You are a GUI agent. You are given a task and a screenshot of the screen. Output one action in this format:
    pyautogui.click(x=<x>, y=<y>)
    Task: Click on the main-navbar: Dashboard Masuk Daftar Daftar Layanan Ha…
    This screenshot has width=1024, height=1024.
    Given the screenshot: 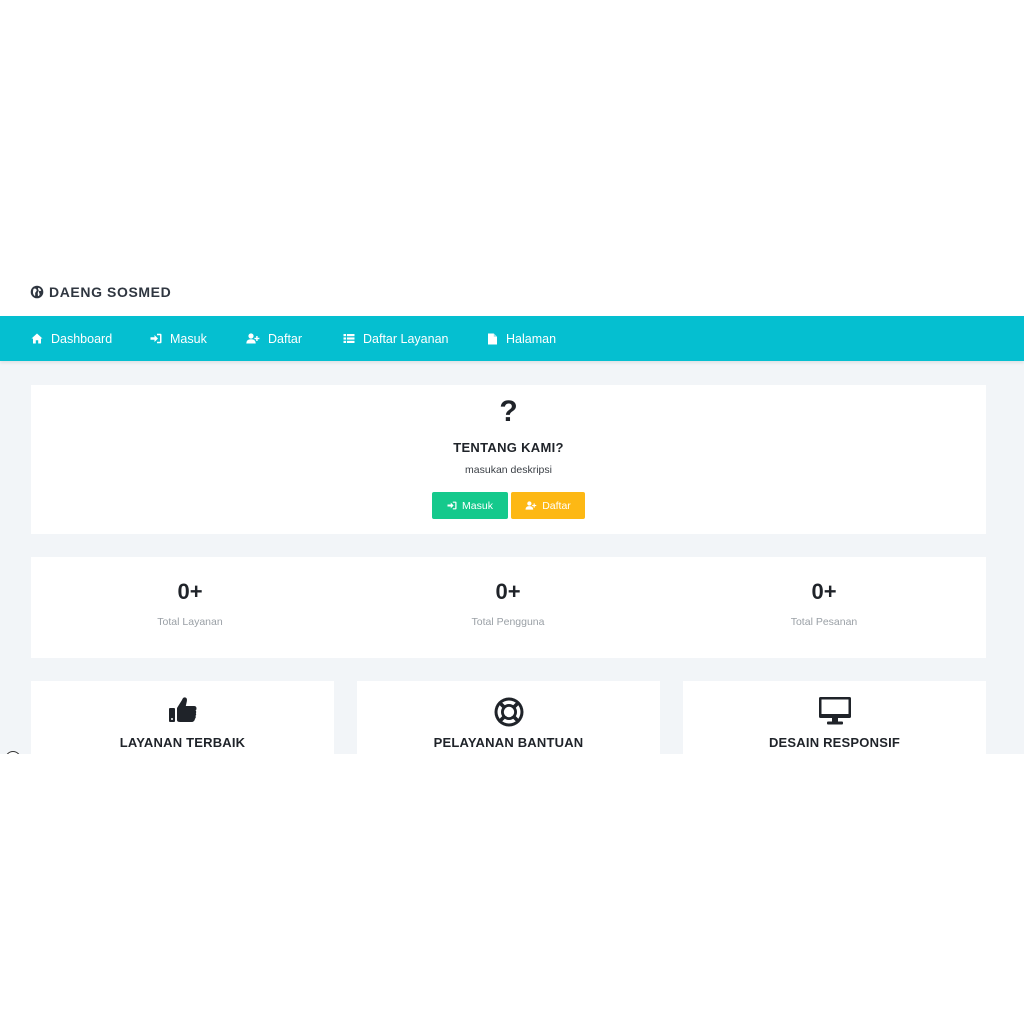 What is the action you would take?
    pyautogui.click(x=512, y=338)
    